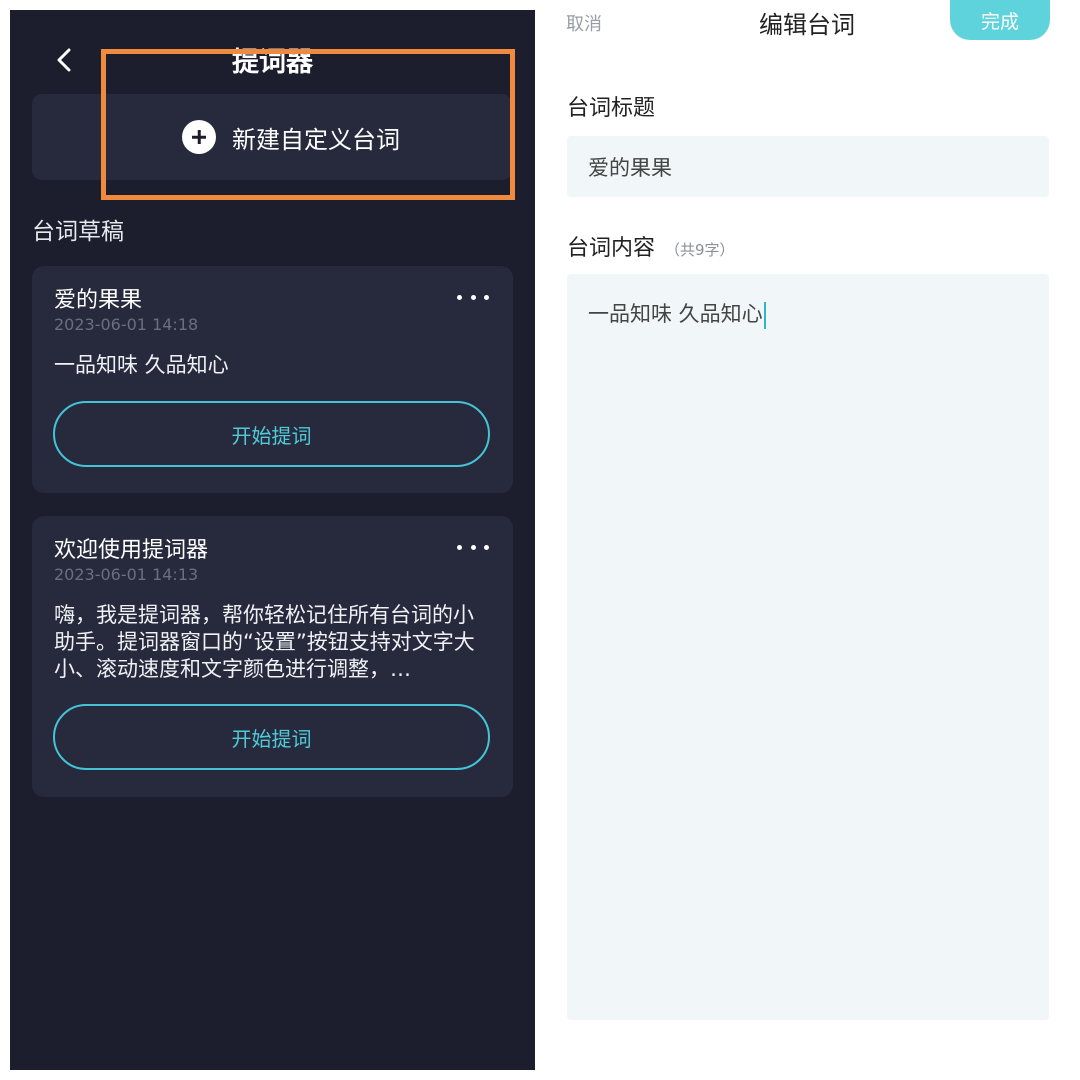 Image resolution: width=1080 pixels, height=1080 pixels. Describe the element at coordinates (808, 166) in the screenshot. I see `script-title-input: 爱的果果` at that location.